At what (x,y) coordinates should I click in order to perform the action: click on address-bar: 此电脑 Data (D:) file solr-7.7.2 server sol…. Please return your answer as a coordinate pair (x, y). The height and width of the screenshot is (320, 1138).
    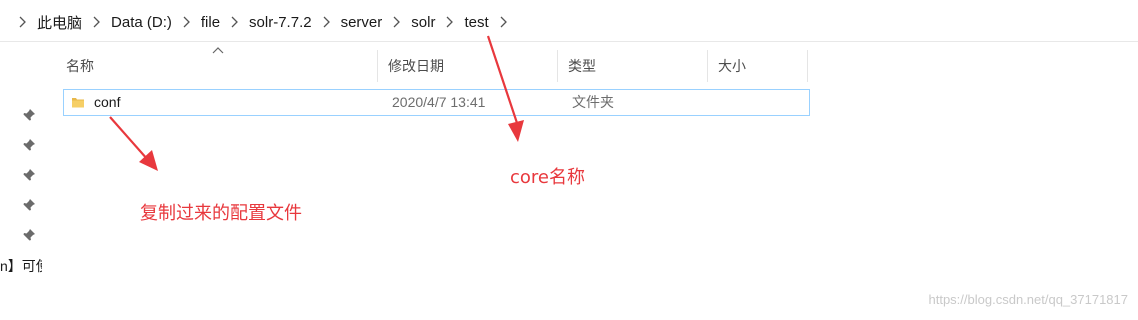
    Looking at the image, I should click on (569, 21).